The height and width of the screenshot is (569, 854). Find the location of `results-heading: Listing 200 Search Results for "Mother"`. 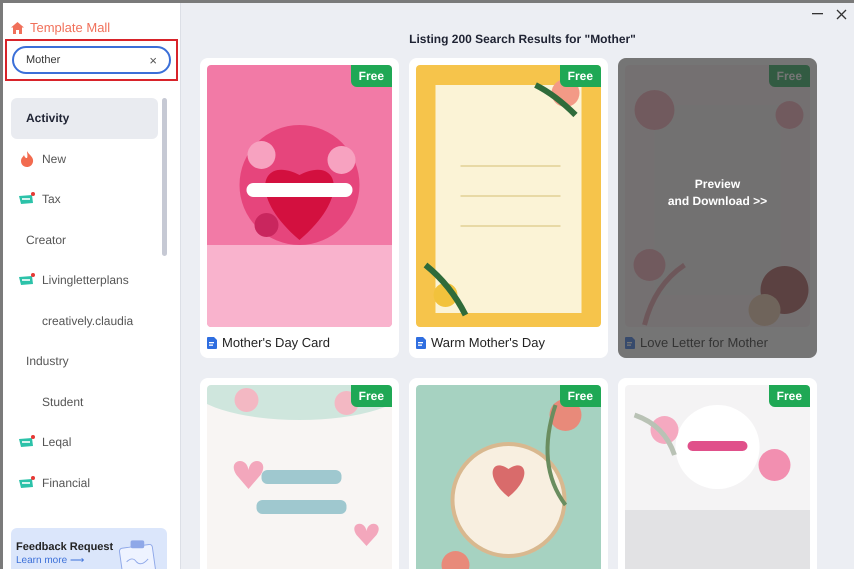

results-heading: Listing 200 Search Results for "Mother" is located at coordinates (522, 39).